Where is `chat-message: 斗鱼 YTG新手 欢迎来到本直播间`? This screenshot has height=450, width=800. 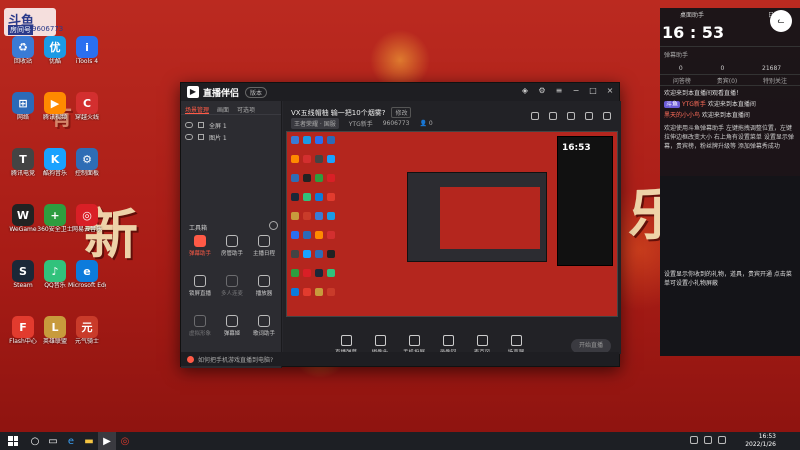 chat-message: 斗鱼 YTG新手 欢迎来到本直播间 is located at coordinates (730, 104).